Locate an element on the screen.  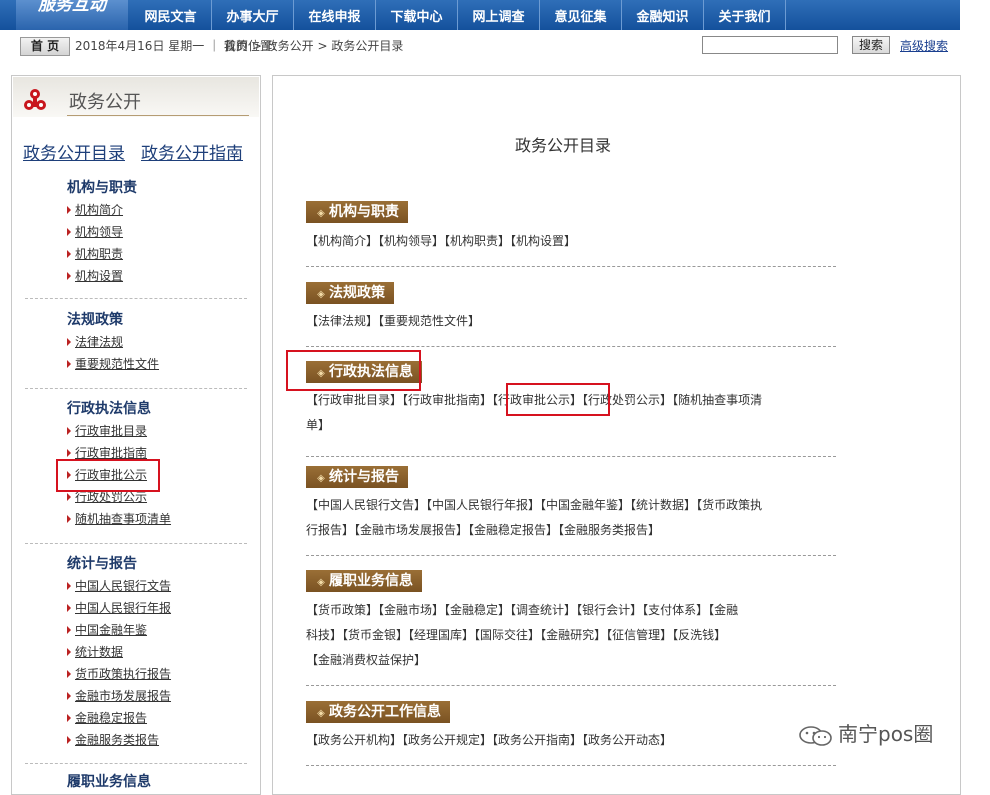
catalog-link: 【行政审批目录】 is located at coordinates (354, 400).